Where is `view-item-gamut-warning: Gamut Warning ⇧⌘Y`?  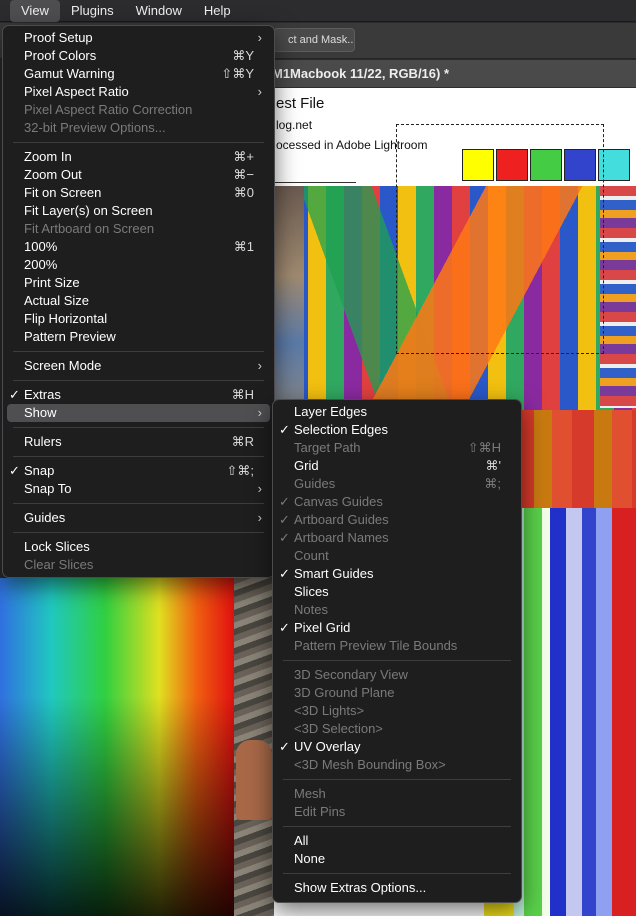 view-item-gamut-warning: Gamut Warning ⇧⌘Y is located at coordinates (138, 74).